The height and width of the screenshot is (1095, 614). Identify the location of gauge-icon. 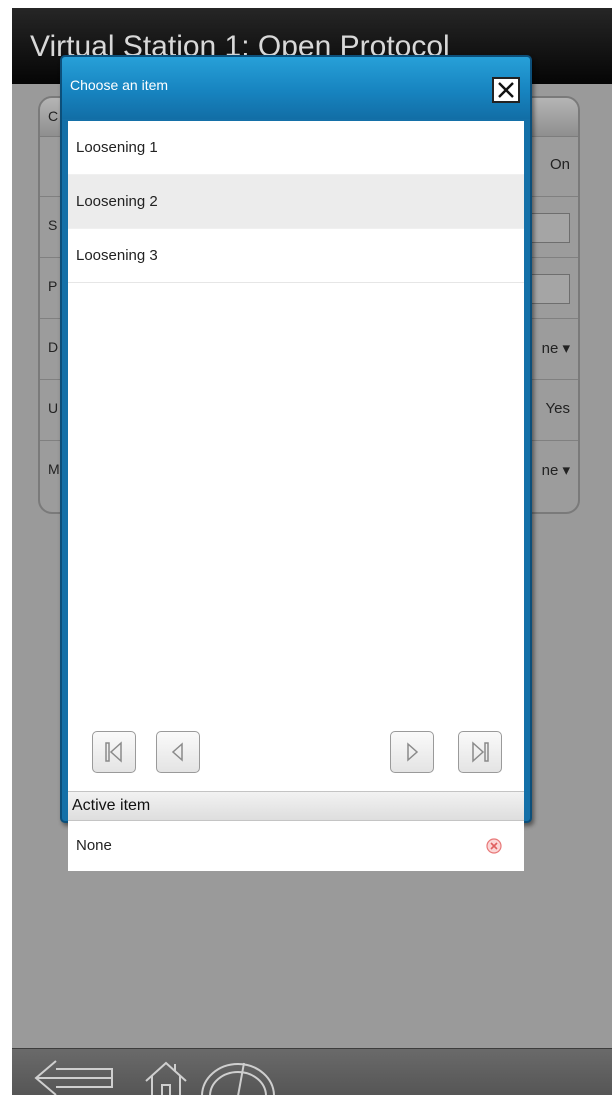
(238, 1077).